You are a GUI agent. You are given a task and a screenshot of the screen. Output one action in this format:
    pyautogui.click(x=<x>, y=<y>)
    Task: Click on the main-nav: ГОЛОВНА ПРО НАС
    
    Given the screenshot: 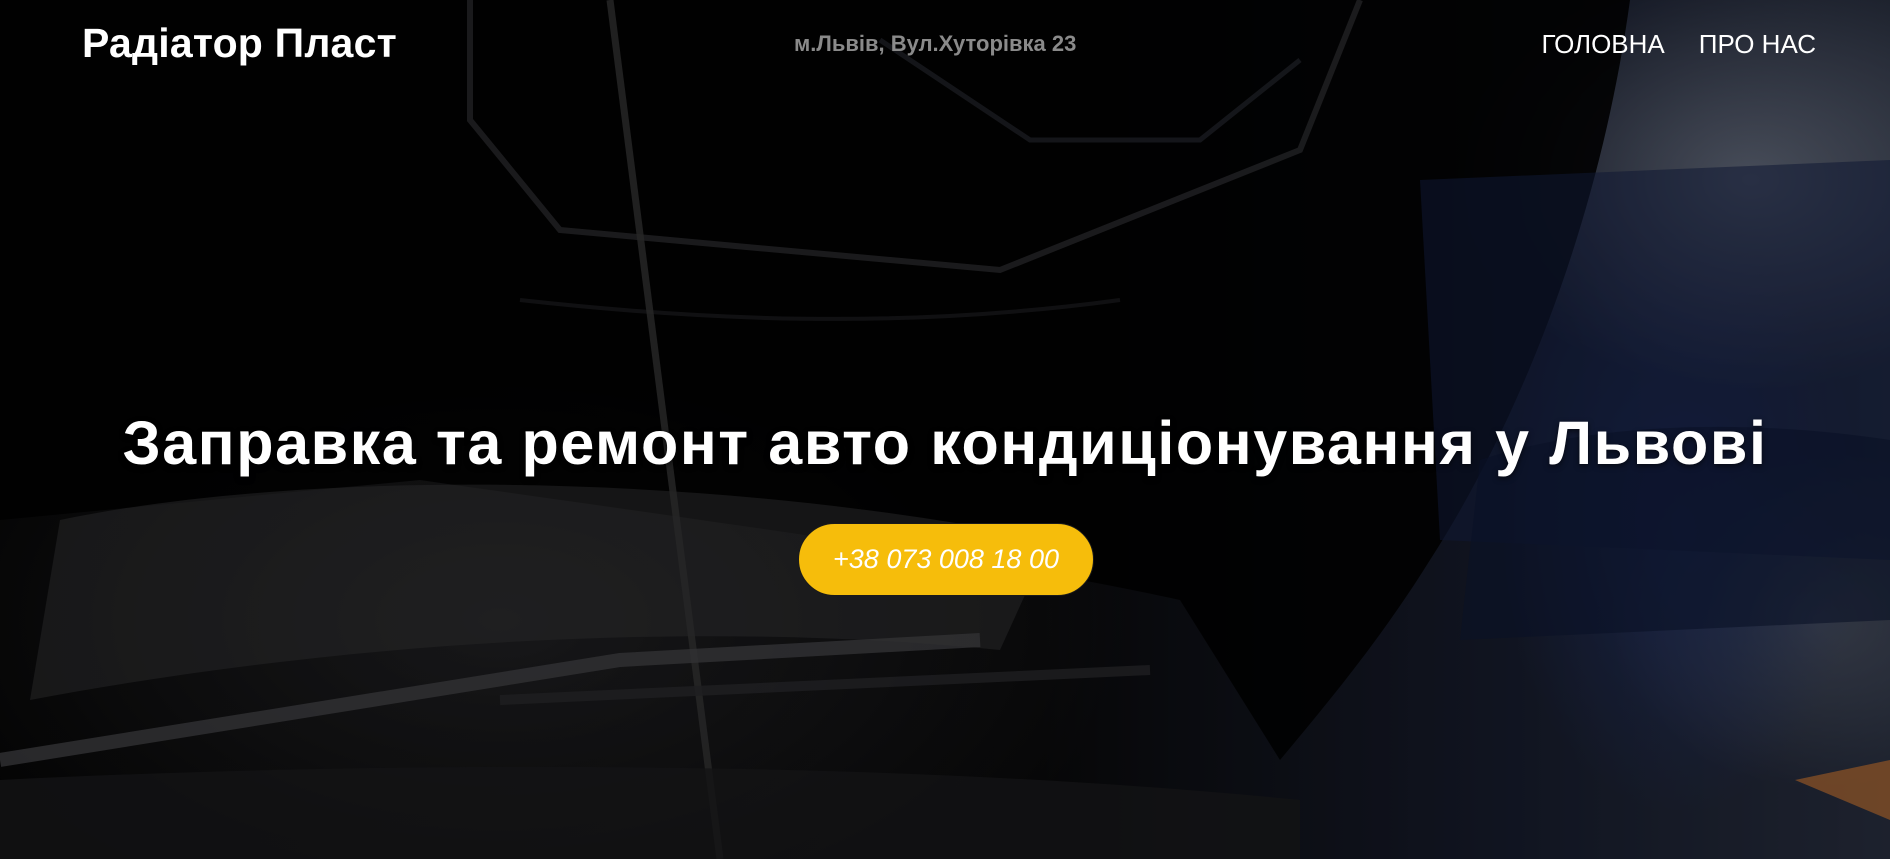 What is the action you would take?
    pyautogui.click(x=1678, y=44)
    